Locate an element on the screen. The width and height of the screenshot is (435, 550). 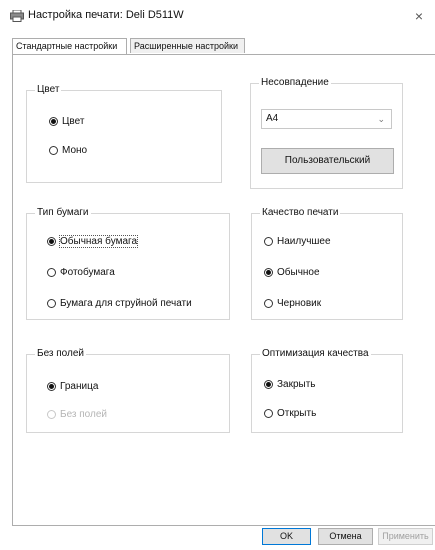
radio-borderless-label: Без полей is located at coordinates (84, 414).